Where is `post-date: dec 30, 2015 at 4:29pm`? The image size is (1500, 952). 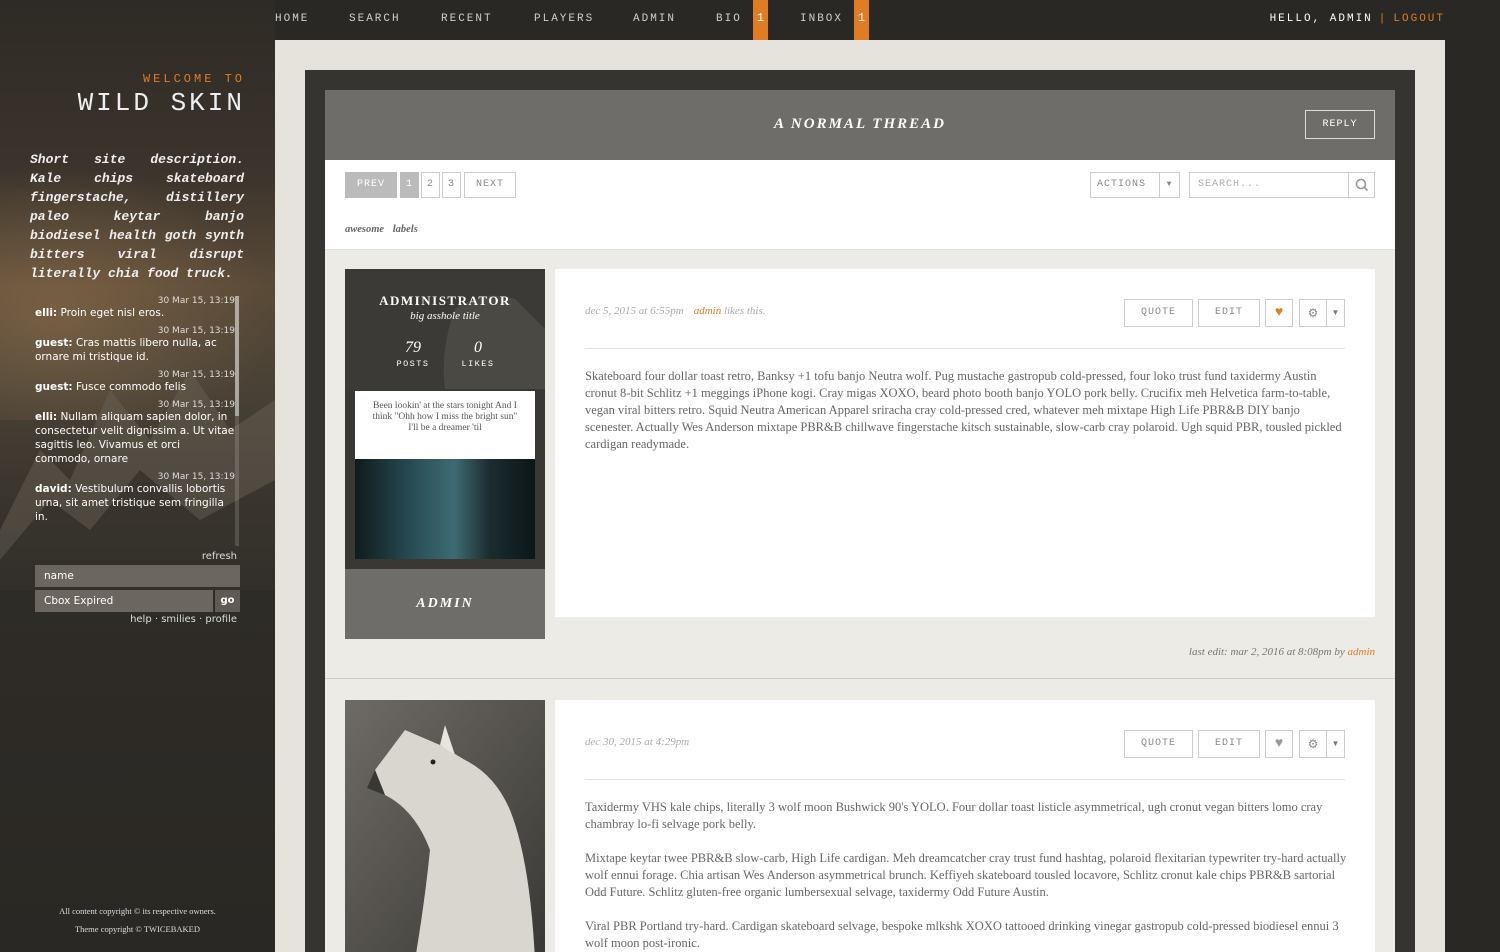
post-date: dec 30, 2015 at 4:29pm is located at coordinates (637, 742).